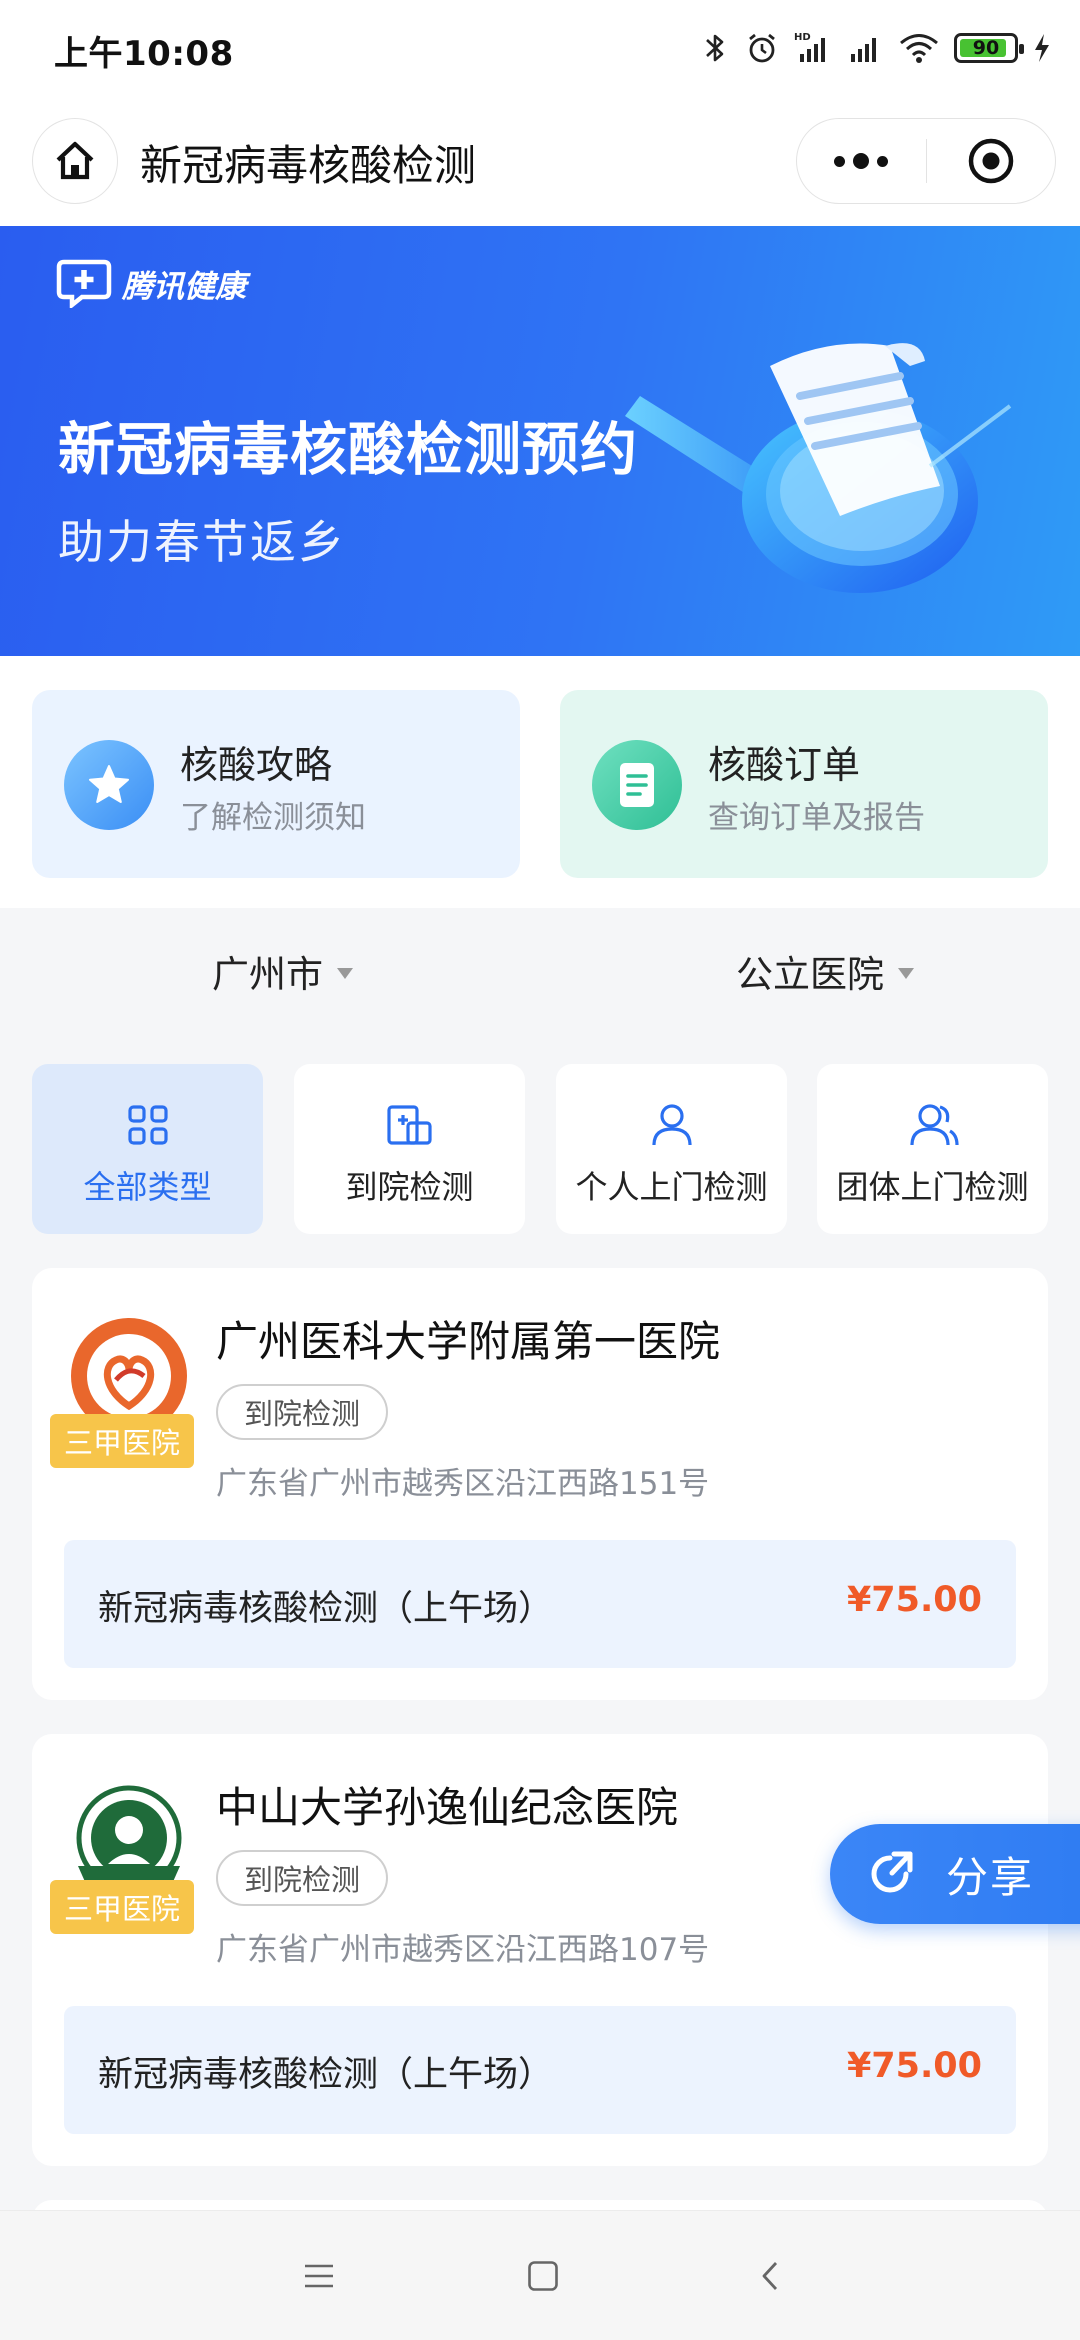 This screenshot has width=1080, height=2340. What do you see at coordinates (202, 542) in the screenshot?
I see `banner-subtitle: 助力春节返乡` at bounding box center [202, 542].